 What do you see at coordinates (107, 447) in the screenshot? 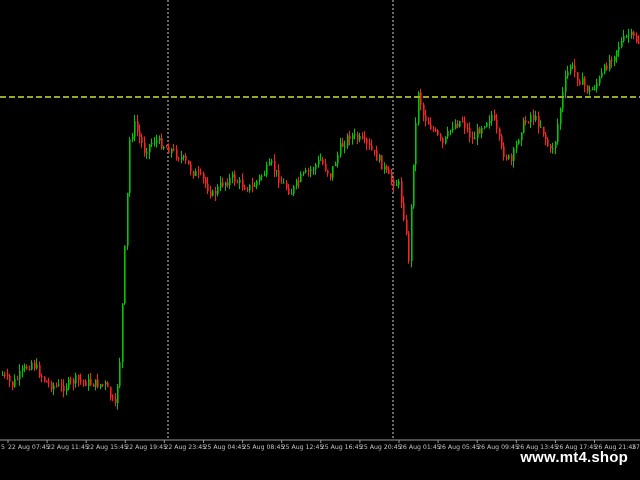
I see `tick-label: 22 Aug 15:45` at bounding box center [107, 447].